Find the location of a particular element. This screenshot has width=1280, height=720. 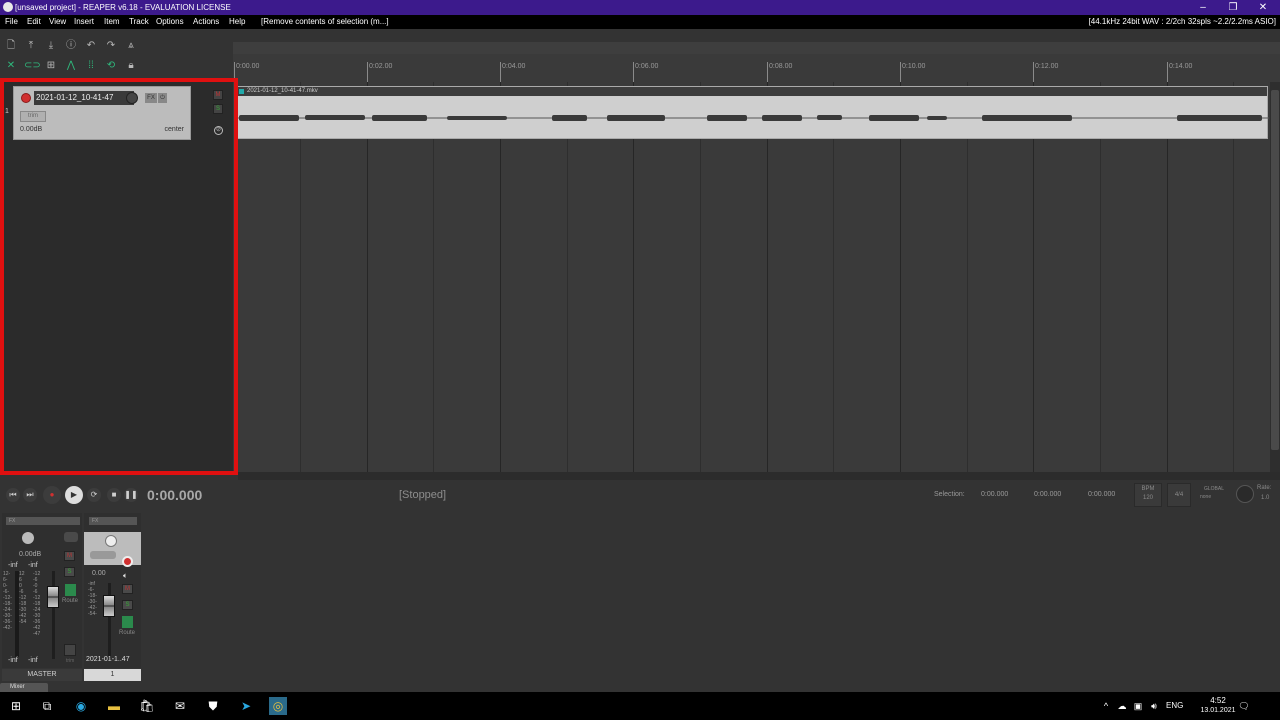

network-icon: ▣ is located at coordinates (1138, 706).